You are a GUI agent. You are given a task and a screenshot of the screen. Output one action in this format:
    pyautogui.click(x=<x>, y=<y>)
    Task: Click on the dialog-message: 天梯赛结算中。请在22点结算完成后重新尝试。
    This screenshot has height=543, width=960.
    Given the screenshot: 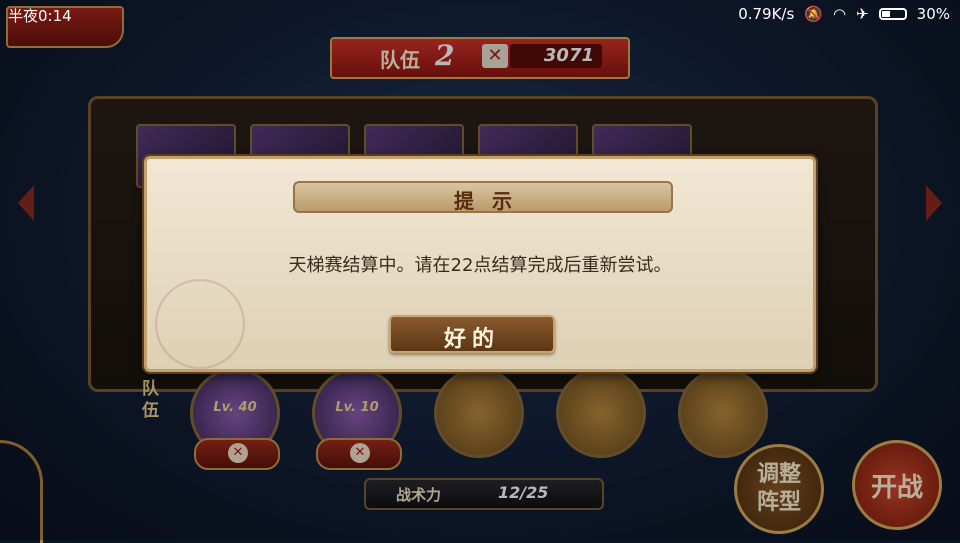 What is the action you would take?
    pyautogui.click(x=480, y=265)
    